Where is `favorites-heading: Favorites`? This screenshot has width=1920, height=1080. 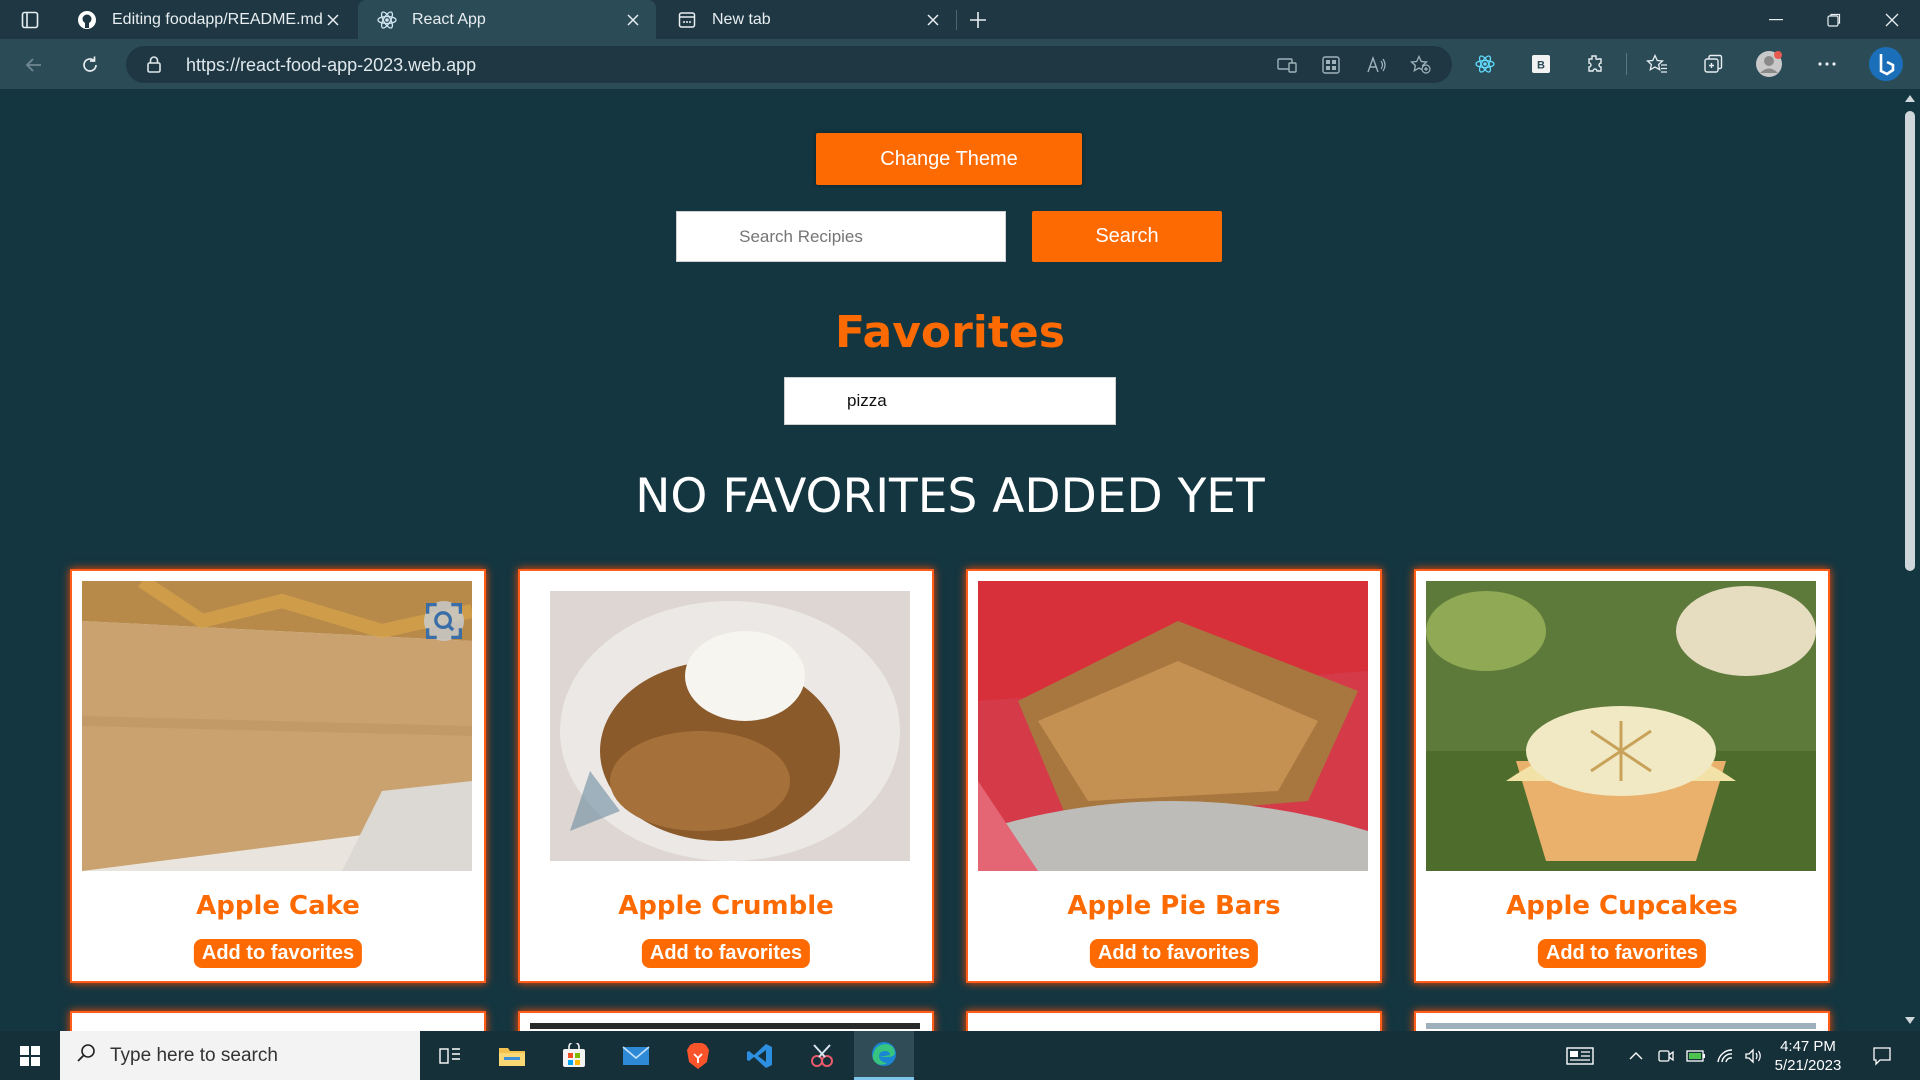 favorites-heading: Favorites is located at coordinates (950, 332).